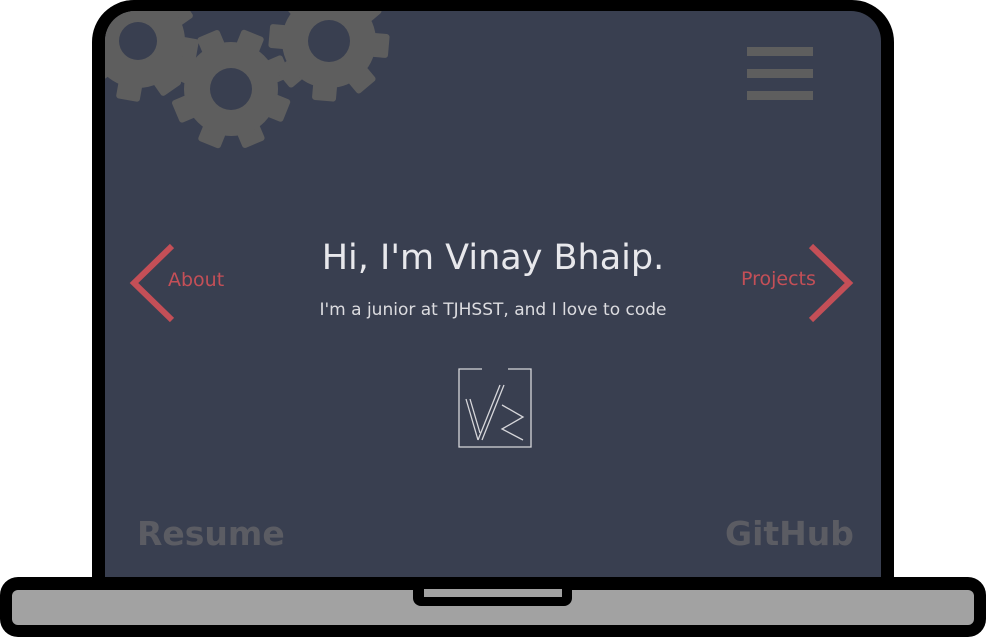  What do you see at coordinates (493, 593) in the screenshot?
I see `laptop-notch-slot` at bounding box center [493, 593].